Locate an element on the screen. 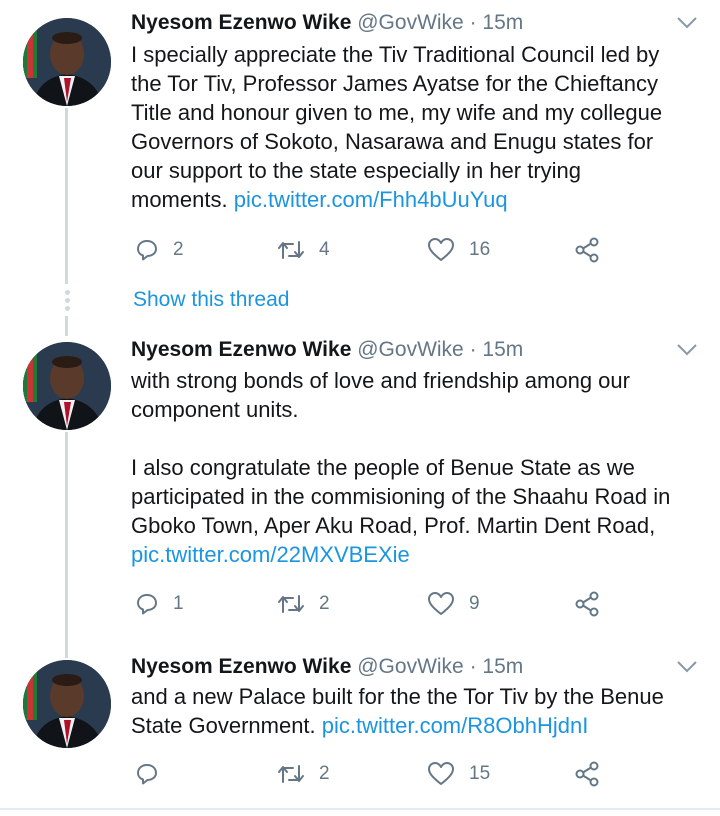  media-link: pic.twitter.com/22MXVBEXie is located at coordinates (270, 554).